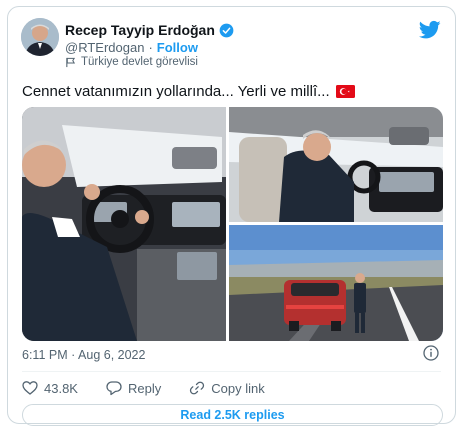 This screenshot has height=430, width=463. What do you see at coordinates (71, 62) in the screenshot?
I see `flag-outline-icon` at bounding box center [71, 62].